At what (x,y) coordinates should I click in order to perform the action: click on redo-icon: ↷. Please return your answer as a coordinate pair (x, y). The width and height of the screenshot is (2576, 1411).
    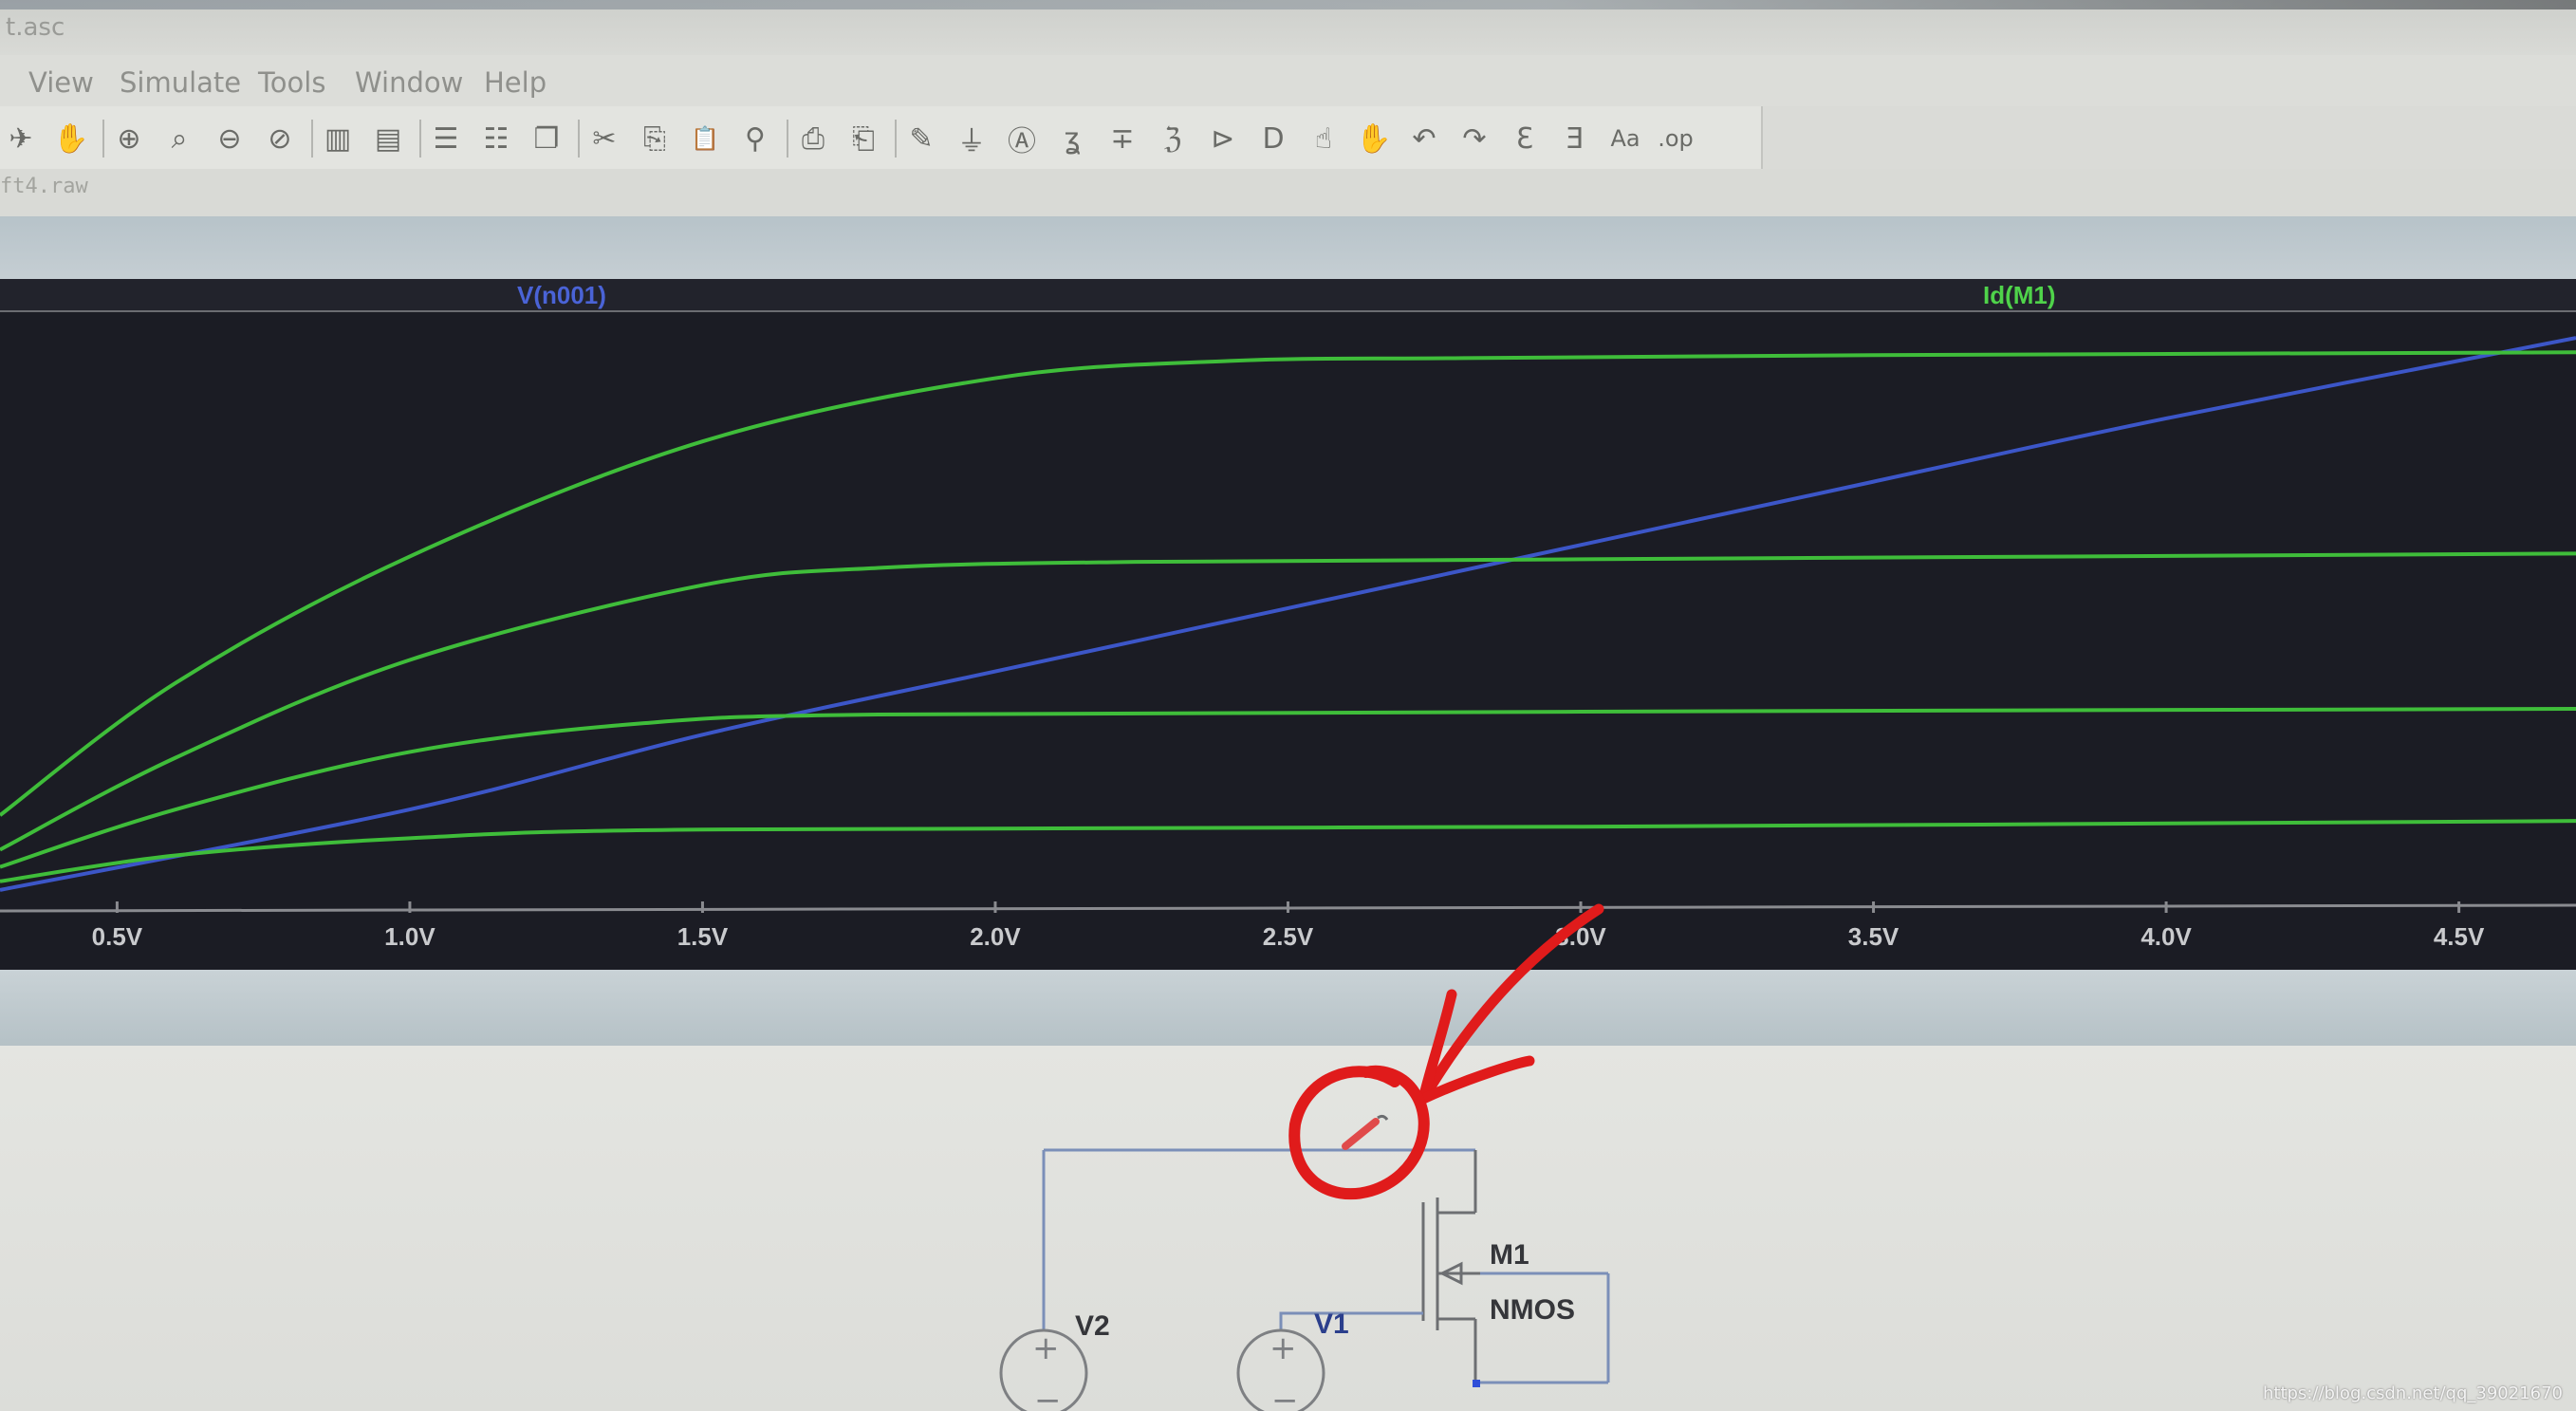
    Looking at the image, I should click on (1474, 138).